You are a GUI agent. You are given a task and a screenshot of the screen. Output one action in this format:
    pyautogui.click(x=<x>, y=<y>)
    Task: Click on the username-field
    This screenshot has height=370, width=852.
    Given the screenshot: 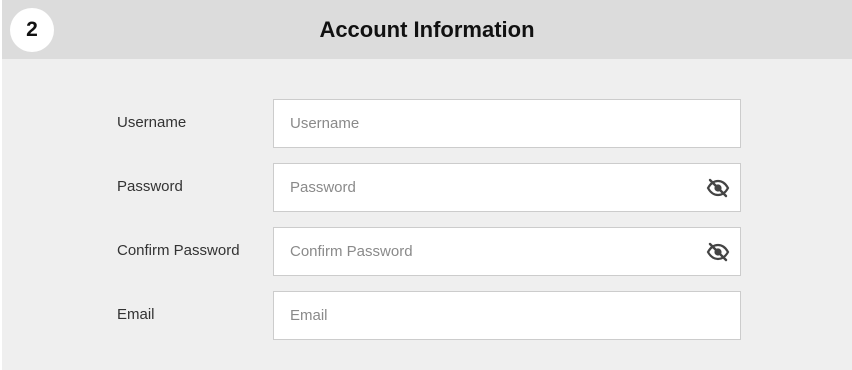 What is the action you would take?
    pyautogui.click(x=507, y=123)
    